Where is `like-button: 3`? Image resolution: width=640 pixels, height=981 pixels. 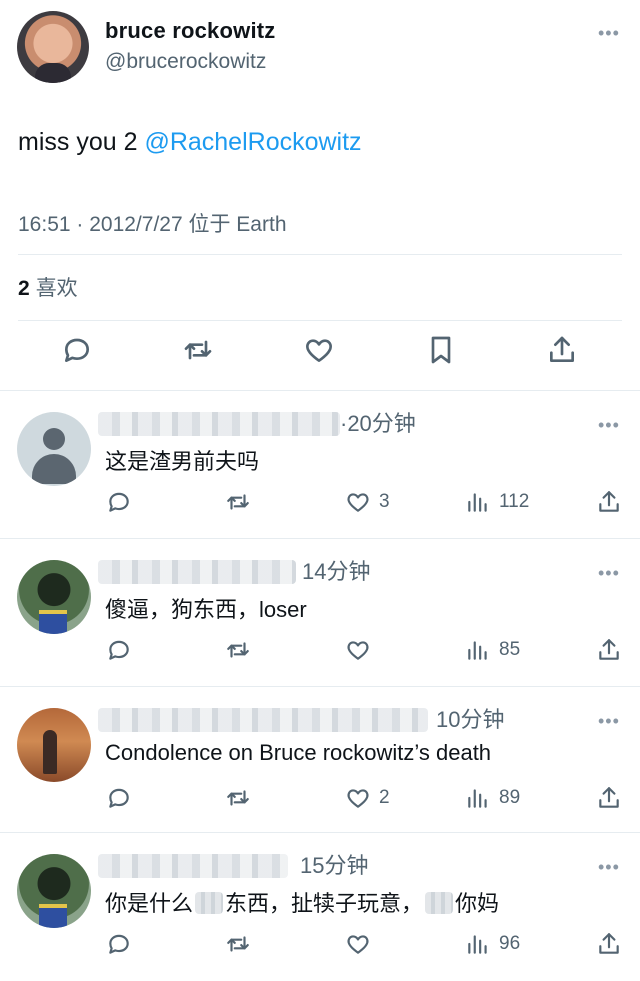
like-button: 3 is located at coordinates (367, 502).